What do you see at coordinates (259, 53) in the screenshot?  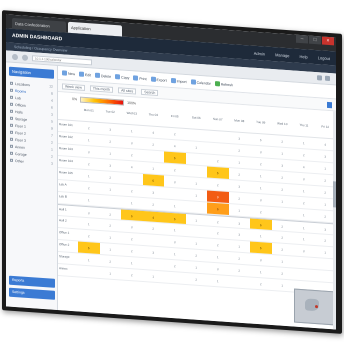 I see `header-link-admin: Admin` at bounding box center [259, 53].